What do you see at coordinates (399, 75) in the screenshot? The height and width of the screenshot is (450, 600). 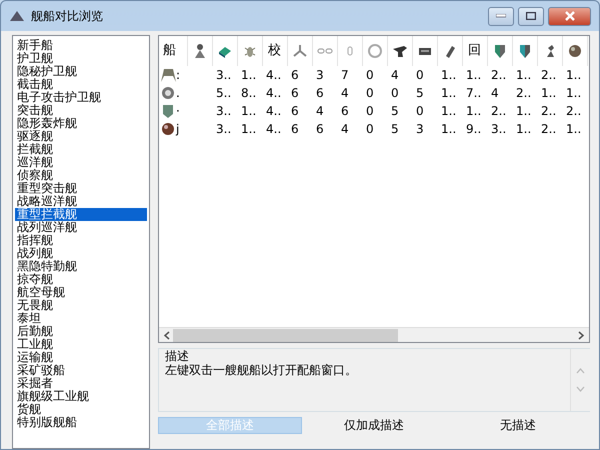 I see `table-cell: 4` at bounding box center [399, 75].